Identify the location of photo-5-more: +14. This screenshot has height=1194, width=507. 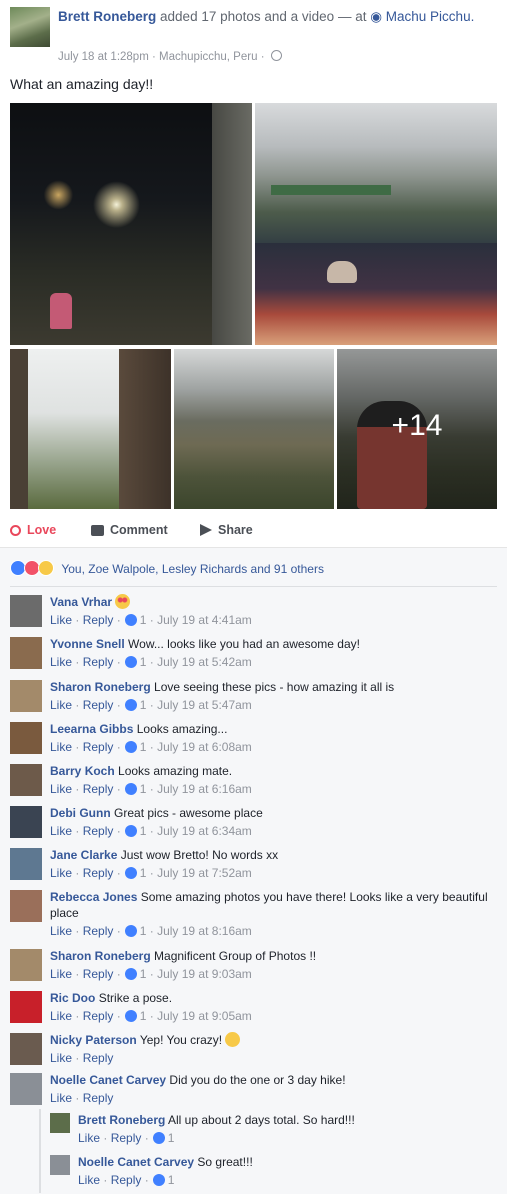
(417, 429).